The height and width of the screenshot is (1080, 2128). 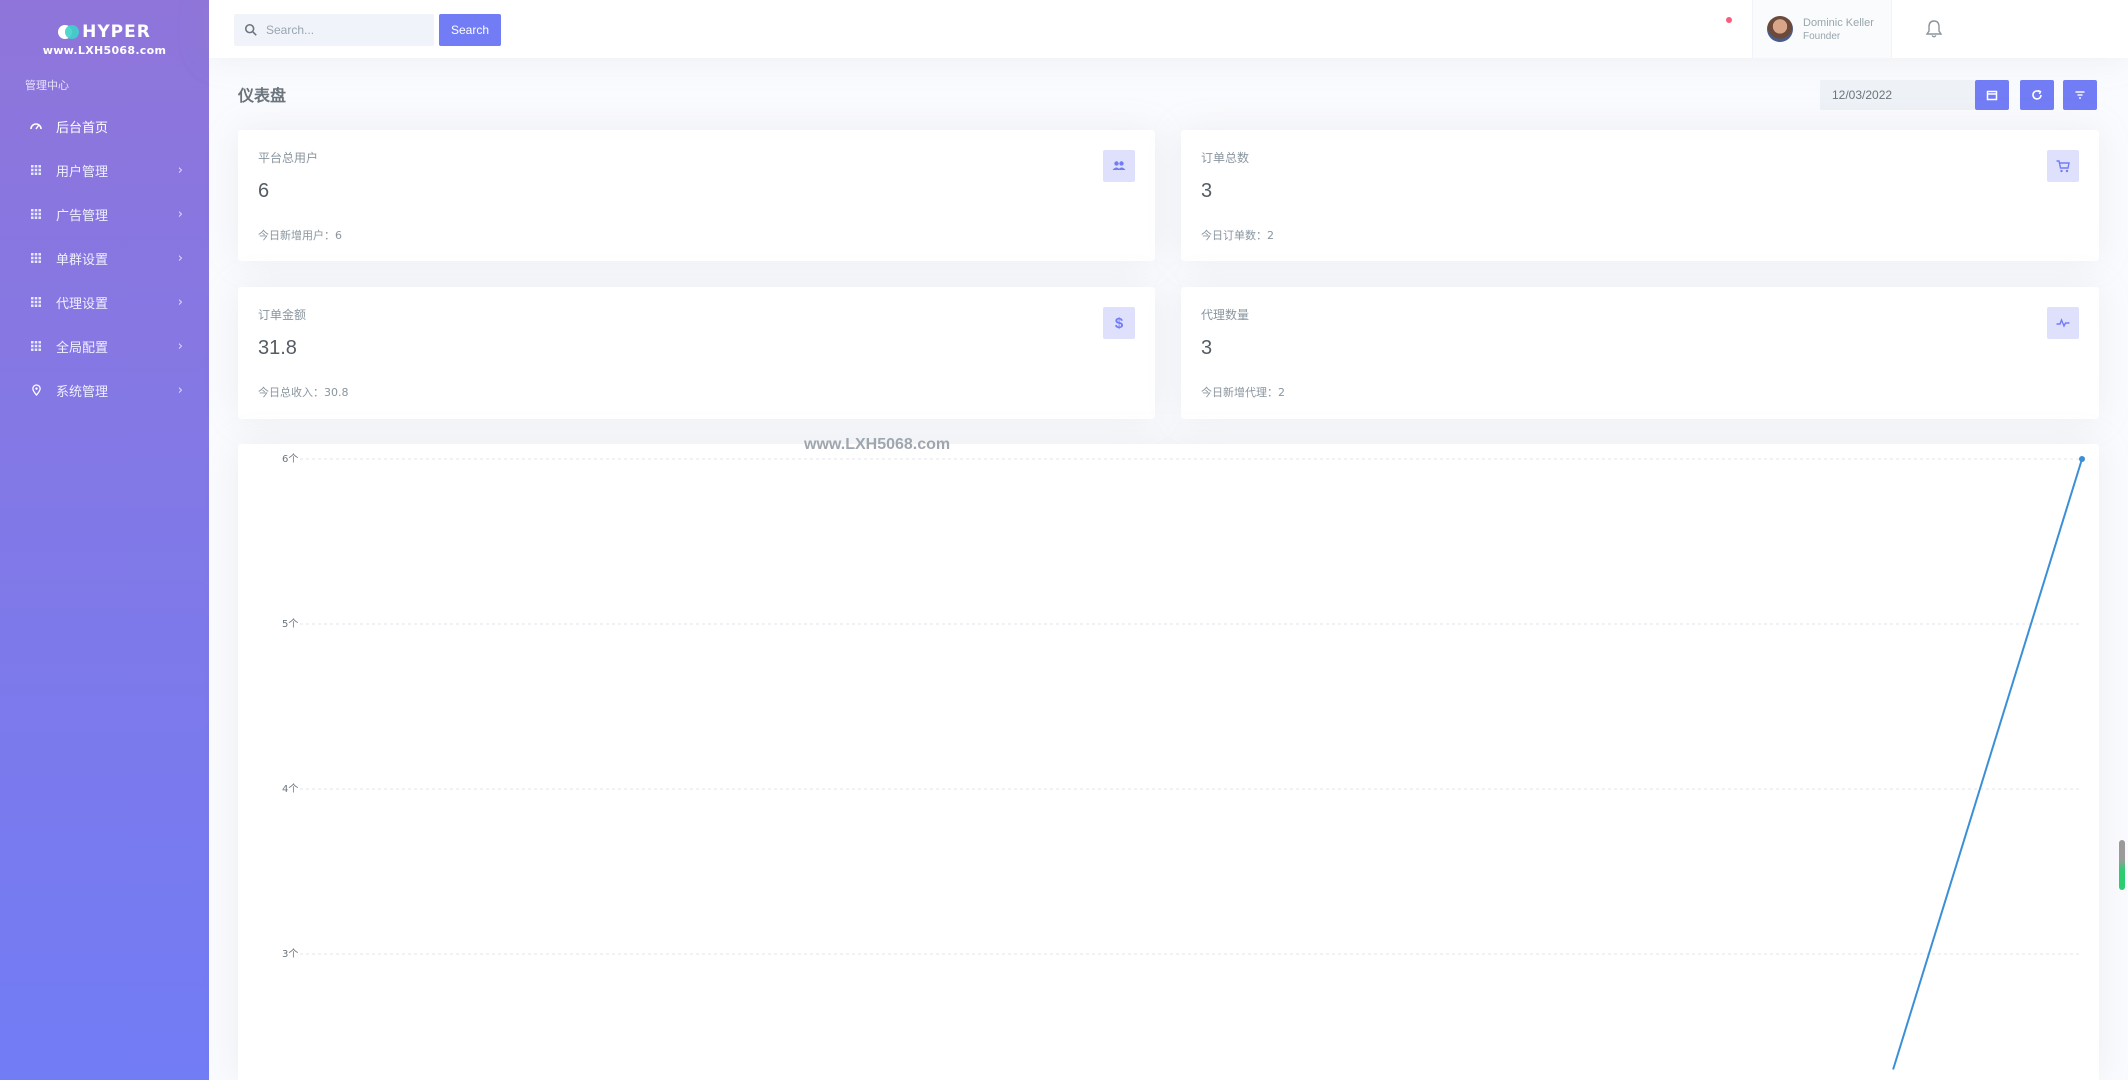 What do you see at coordinates (1934, 29) in the screenshot?
I see `bell-icon` at bounding box center [1934, 29].